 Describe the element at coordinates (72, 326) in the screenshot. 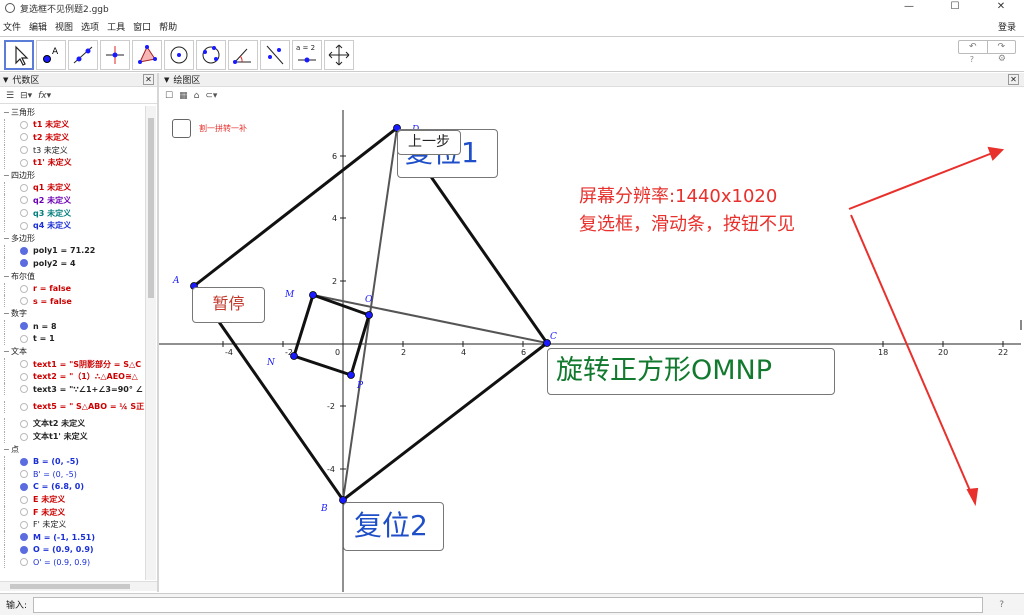

I see `list-item: n = 8` at that location.